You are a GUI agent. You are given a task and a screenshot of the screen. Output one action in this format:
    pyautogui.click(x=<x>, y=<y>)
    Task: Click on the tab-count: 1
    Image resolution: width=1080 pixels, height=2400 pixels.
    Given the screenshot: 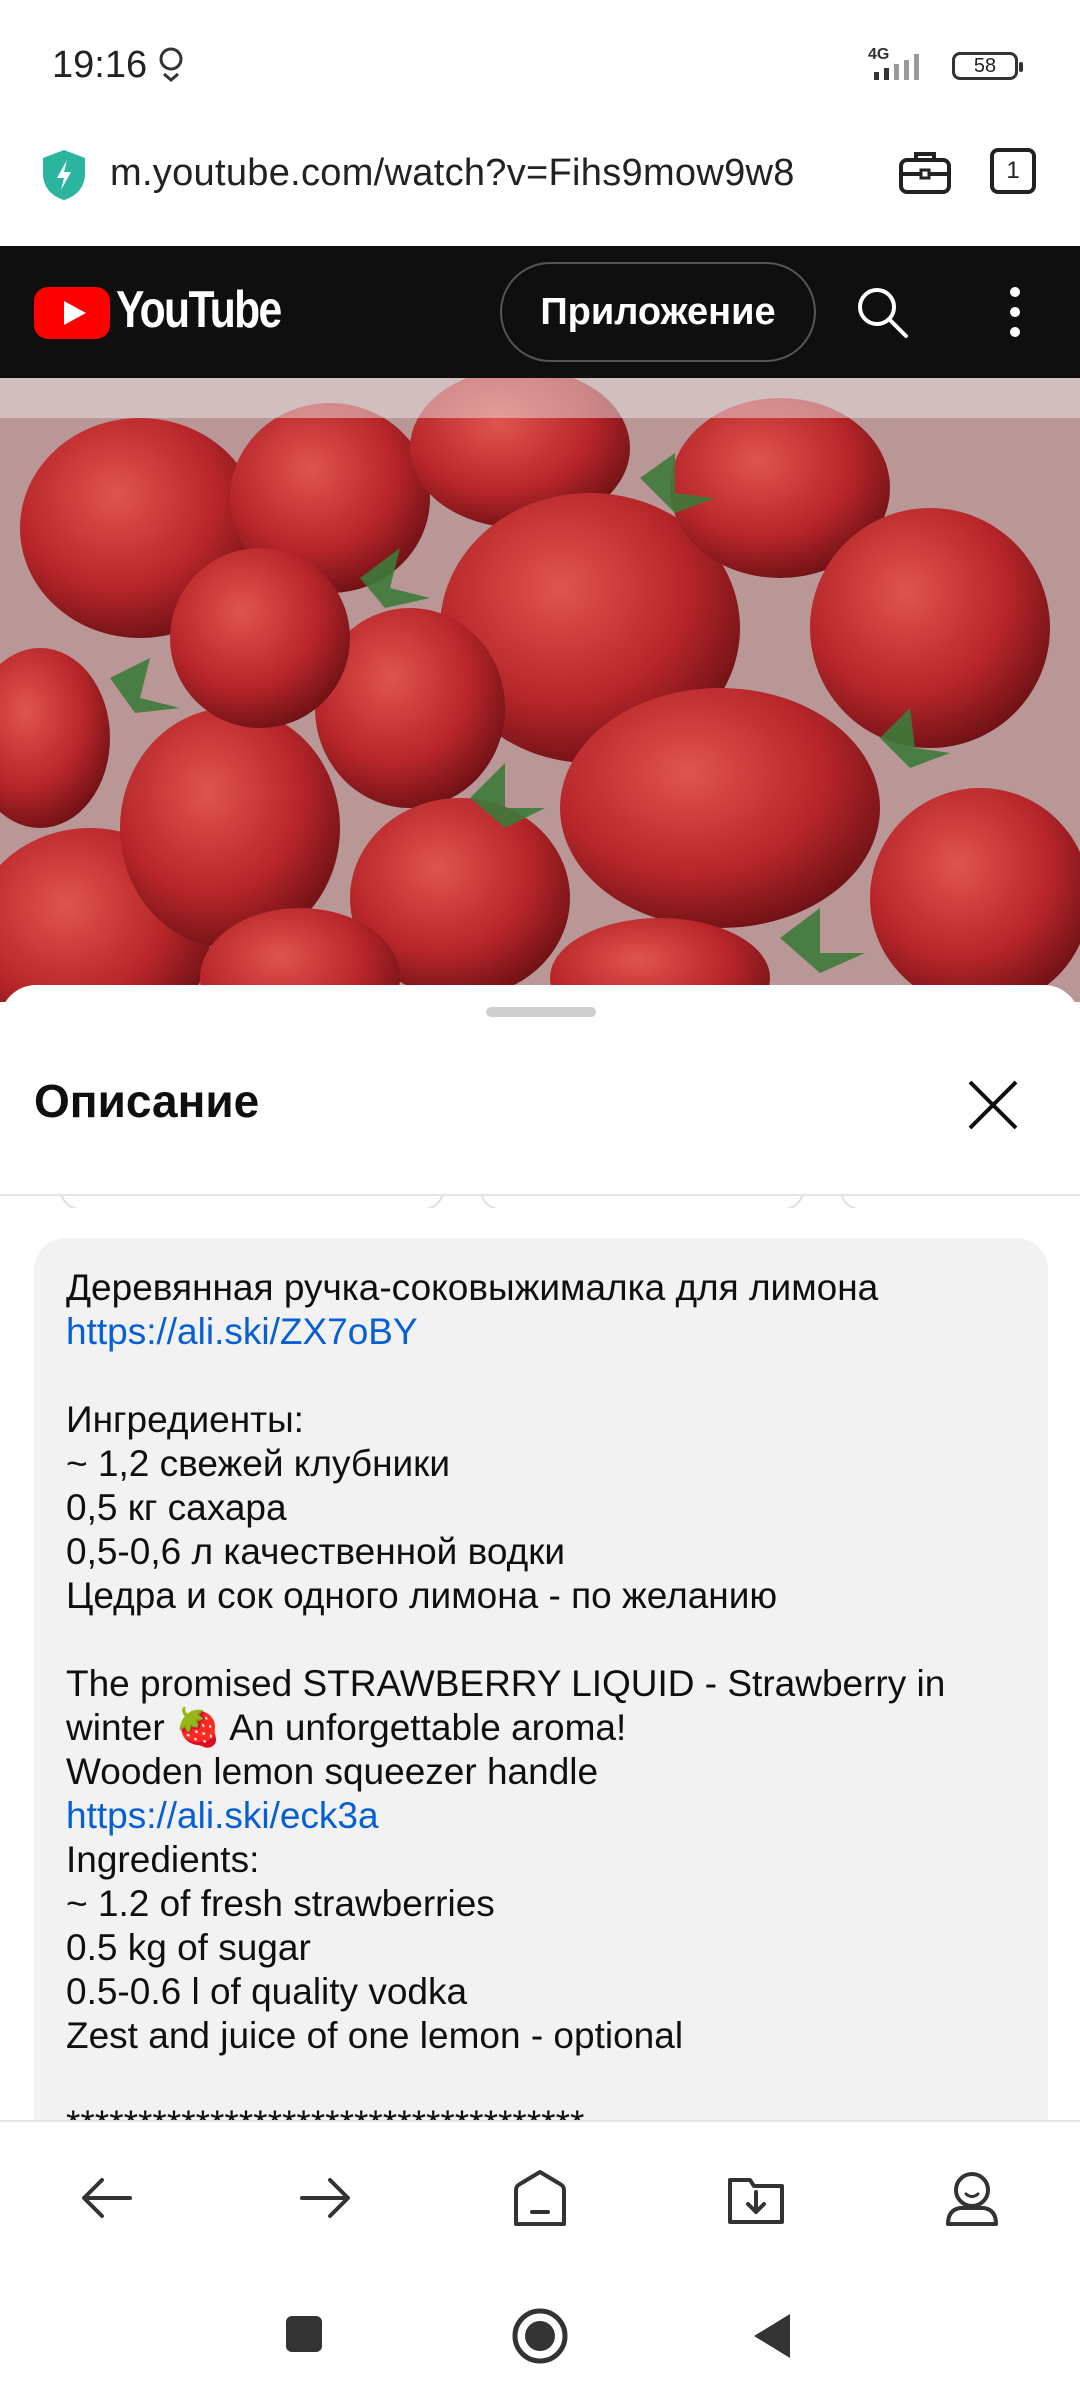 What is the action you would take?
    pyautogui.click(x=1013, y=170)
    